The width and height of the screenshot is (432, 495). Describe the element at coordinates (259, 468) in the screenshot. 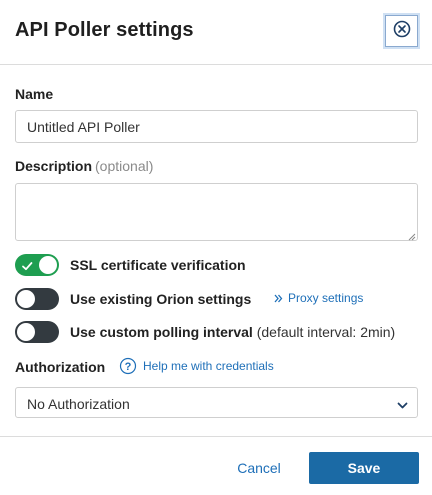

I see `cancel-button: Cancel` at that location.